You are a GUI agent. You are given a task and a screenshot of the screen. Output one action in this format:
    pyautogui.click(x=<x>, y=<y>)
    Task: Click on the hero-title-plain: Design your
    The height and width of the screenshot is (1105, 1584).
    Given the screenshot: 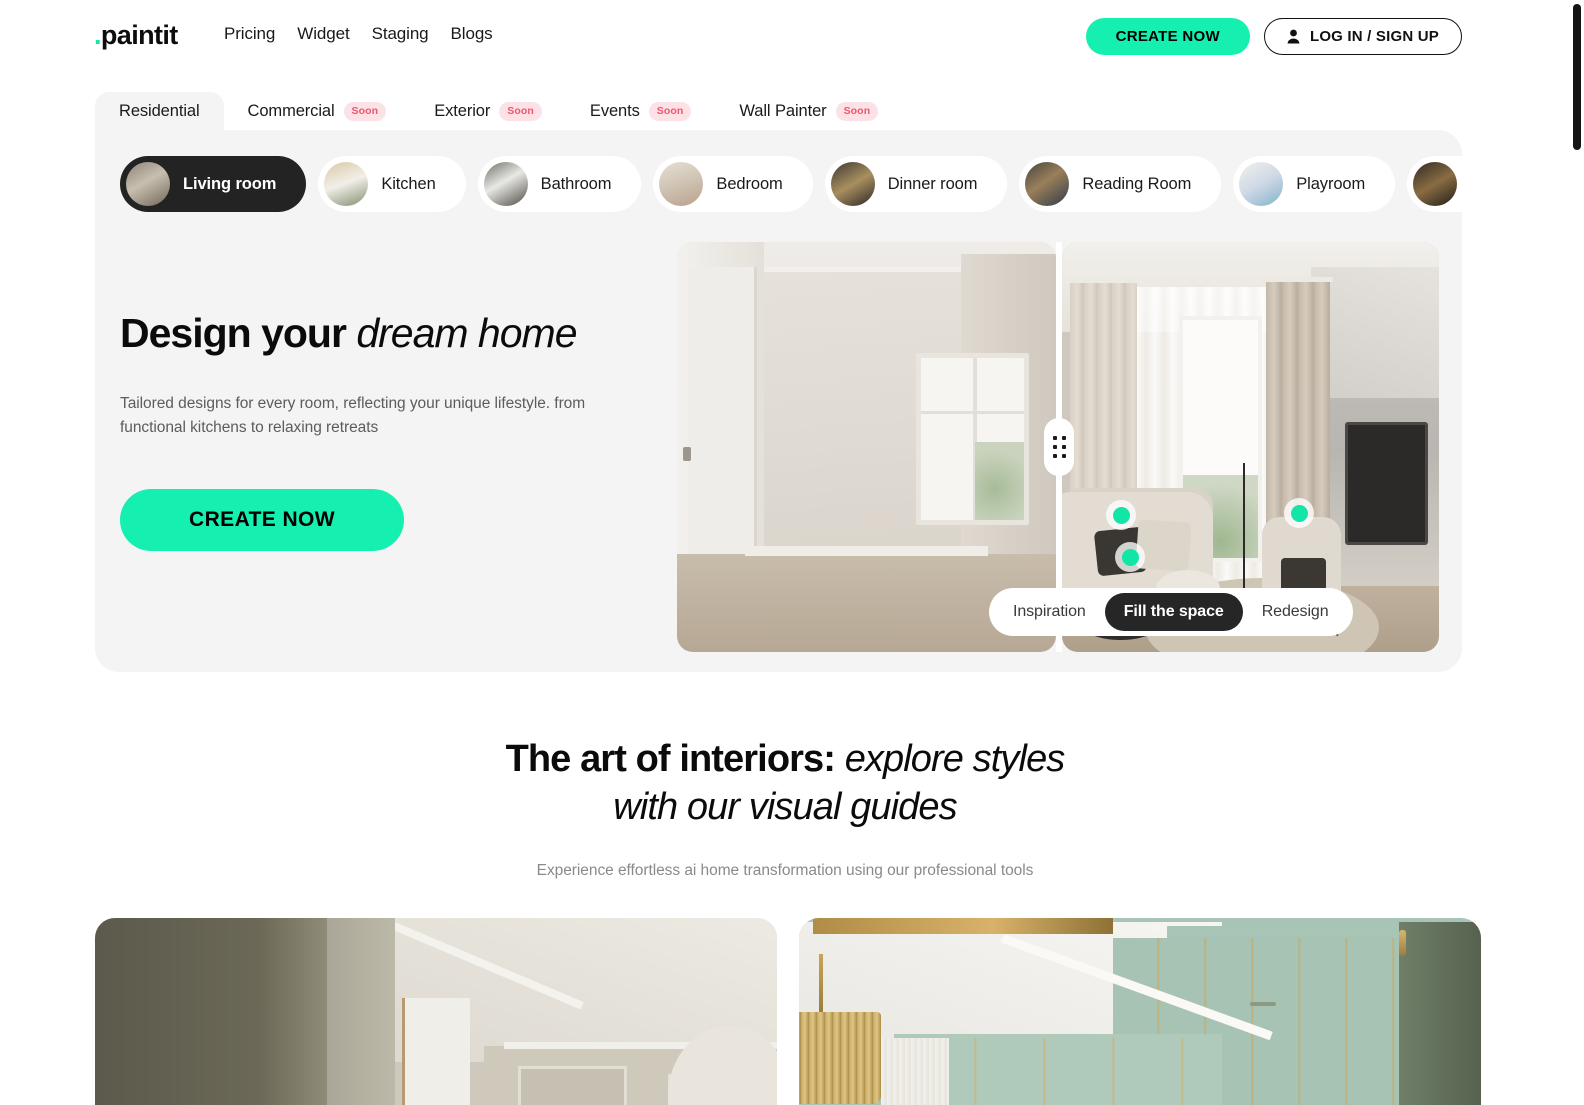 What is the action you would take?
    pyautogui.click(x=238, y=333)
    